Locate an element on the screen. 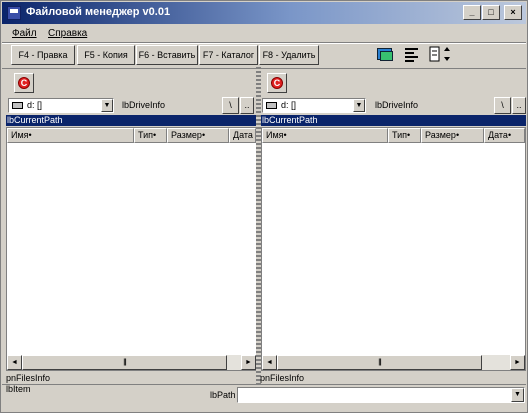 This screenshot has width=528, height=413. status-divider is located at coordinates (264, 384).